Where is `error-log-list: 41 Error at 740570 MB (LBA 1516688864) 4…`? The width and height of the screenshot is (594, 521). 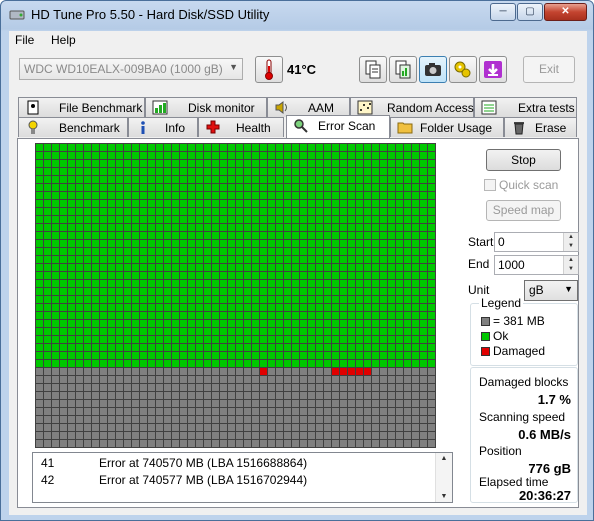 error-log-list: 41 Error at 740570 MB (LBA 1516688864) 4… is located at coordinates (242, 477).